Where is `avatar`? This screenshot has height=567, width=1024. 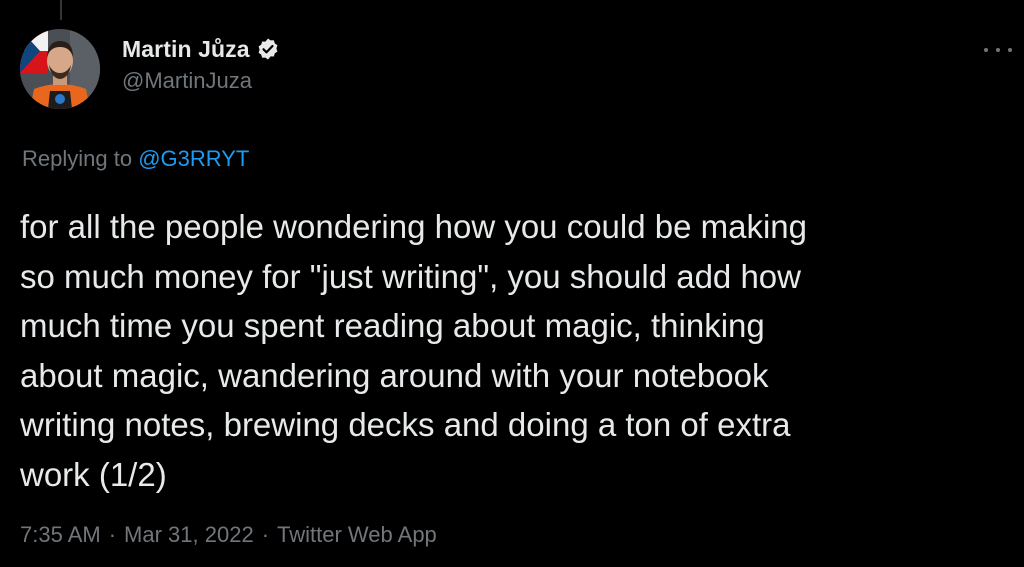 avatar is located at coordinates (60, 69).